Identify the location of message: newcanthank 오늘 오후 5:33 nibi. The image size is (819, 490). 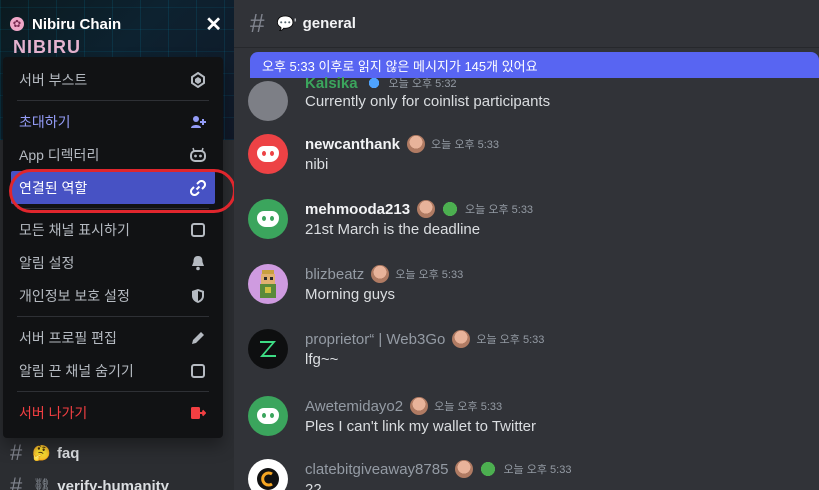
(528, 156).